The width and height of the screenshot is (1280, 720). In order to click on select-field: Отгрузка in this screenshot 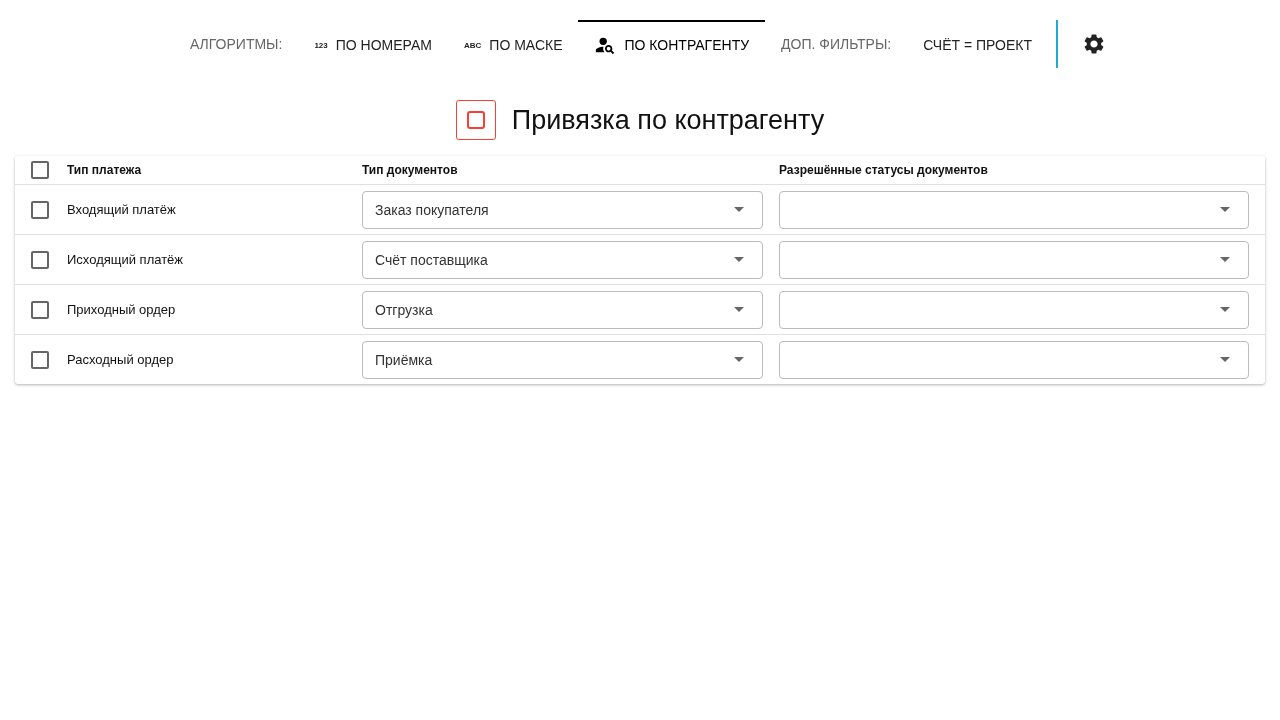, I will do `click(562, 309)`.